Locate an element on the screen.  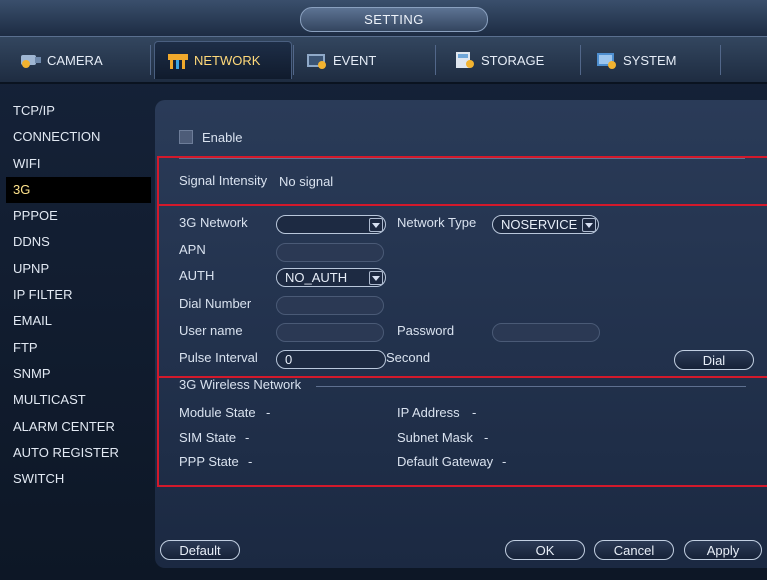
tab-camera: CAMERA is located at coordinates (61, 60).